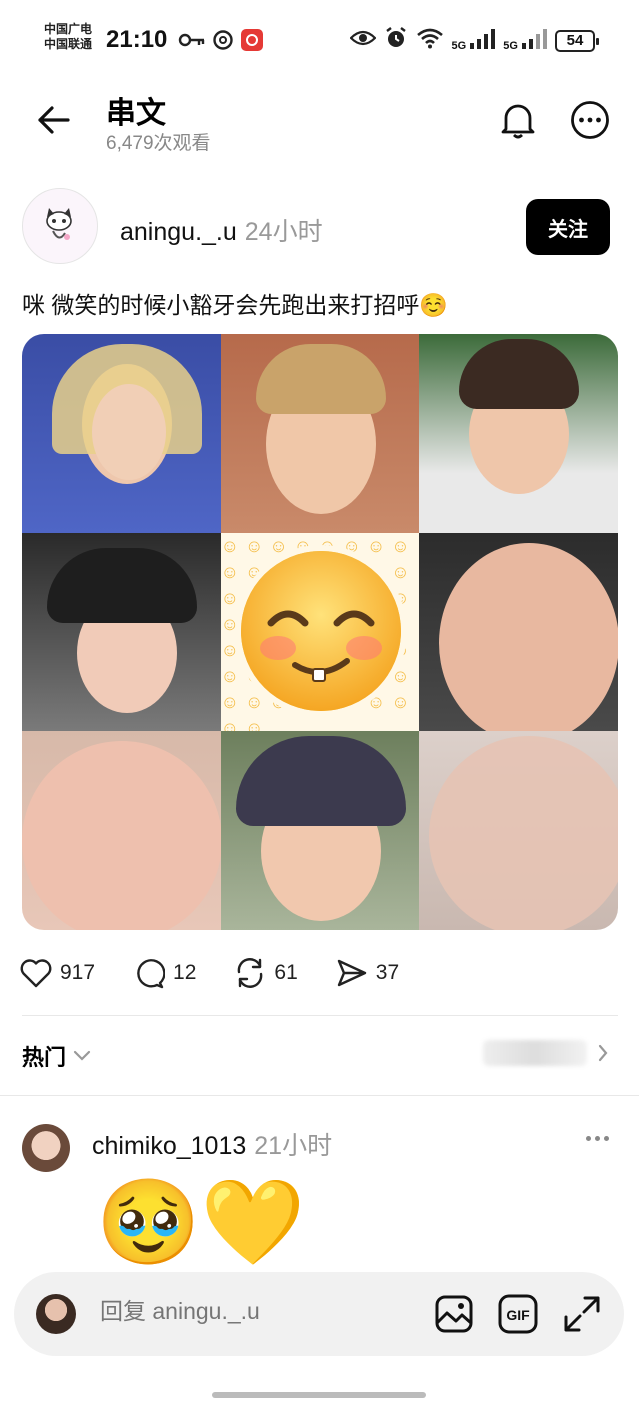  What do you see at coordinates (603, 1053) in the screenshot?
I see `chevron-right-icon` at bounding box center [603, 1053].